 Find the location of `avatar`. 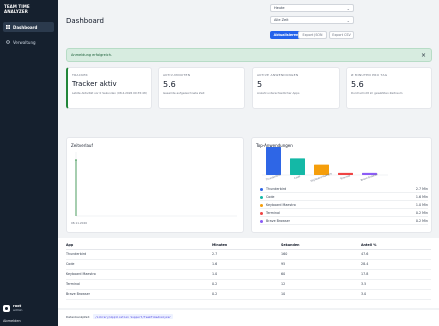

avatar is located at coordinates (6, 308).